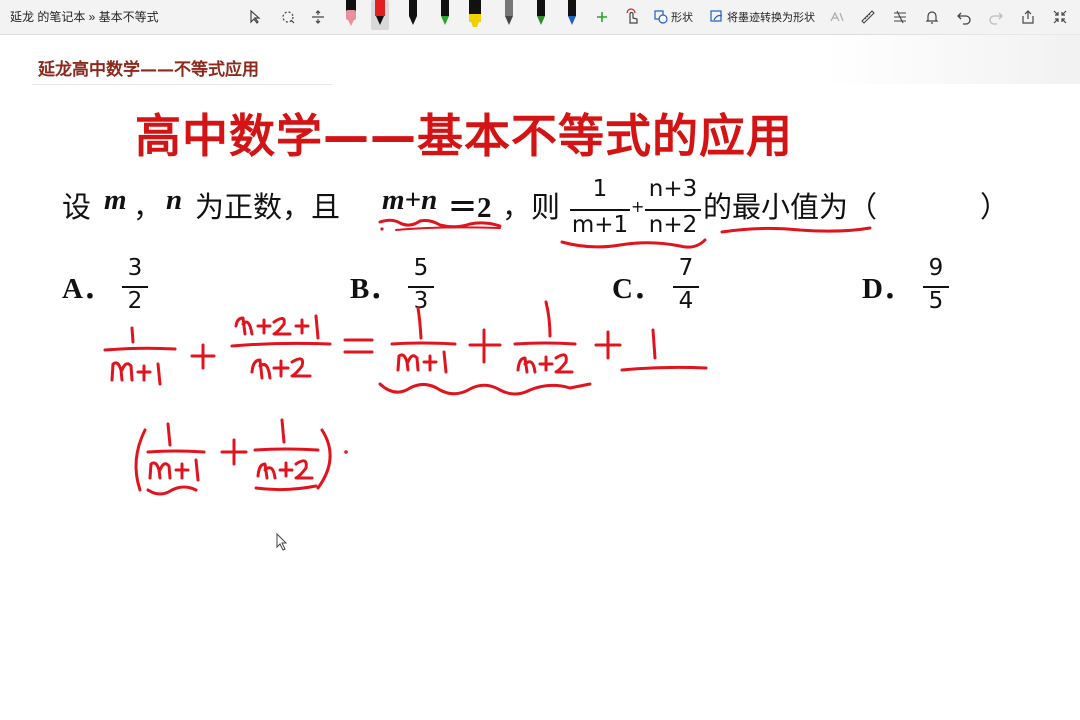 The width and height of the screenshot is (1080, 720). Describe the element at coordinates (485, 389) in the screenshot. I see `ink-wavy-underline` at that location.